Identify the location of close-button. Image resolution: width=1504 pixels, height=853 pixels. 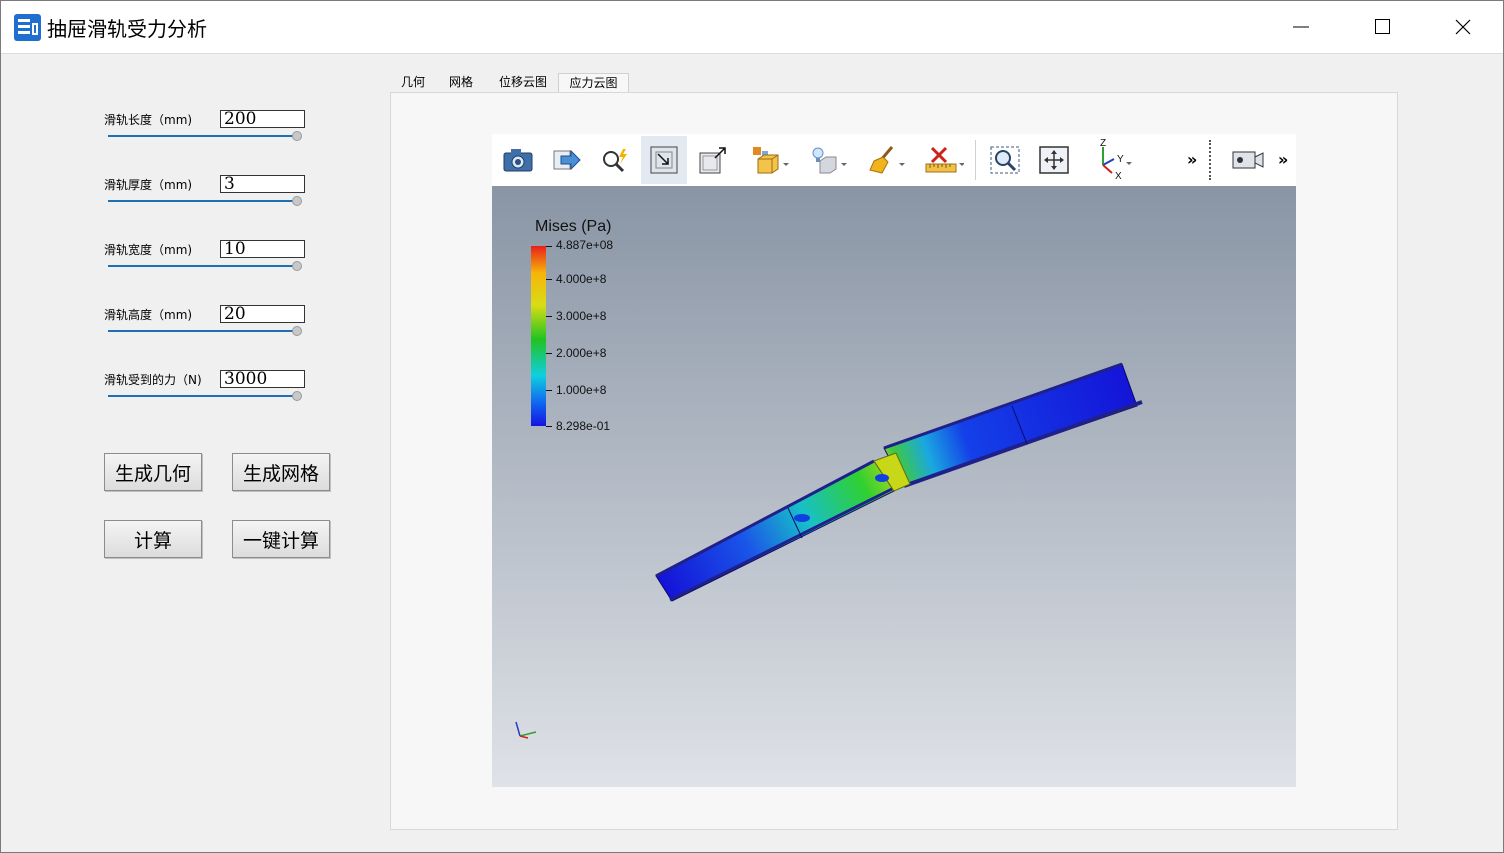
(1463, 27).